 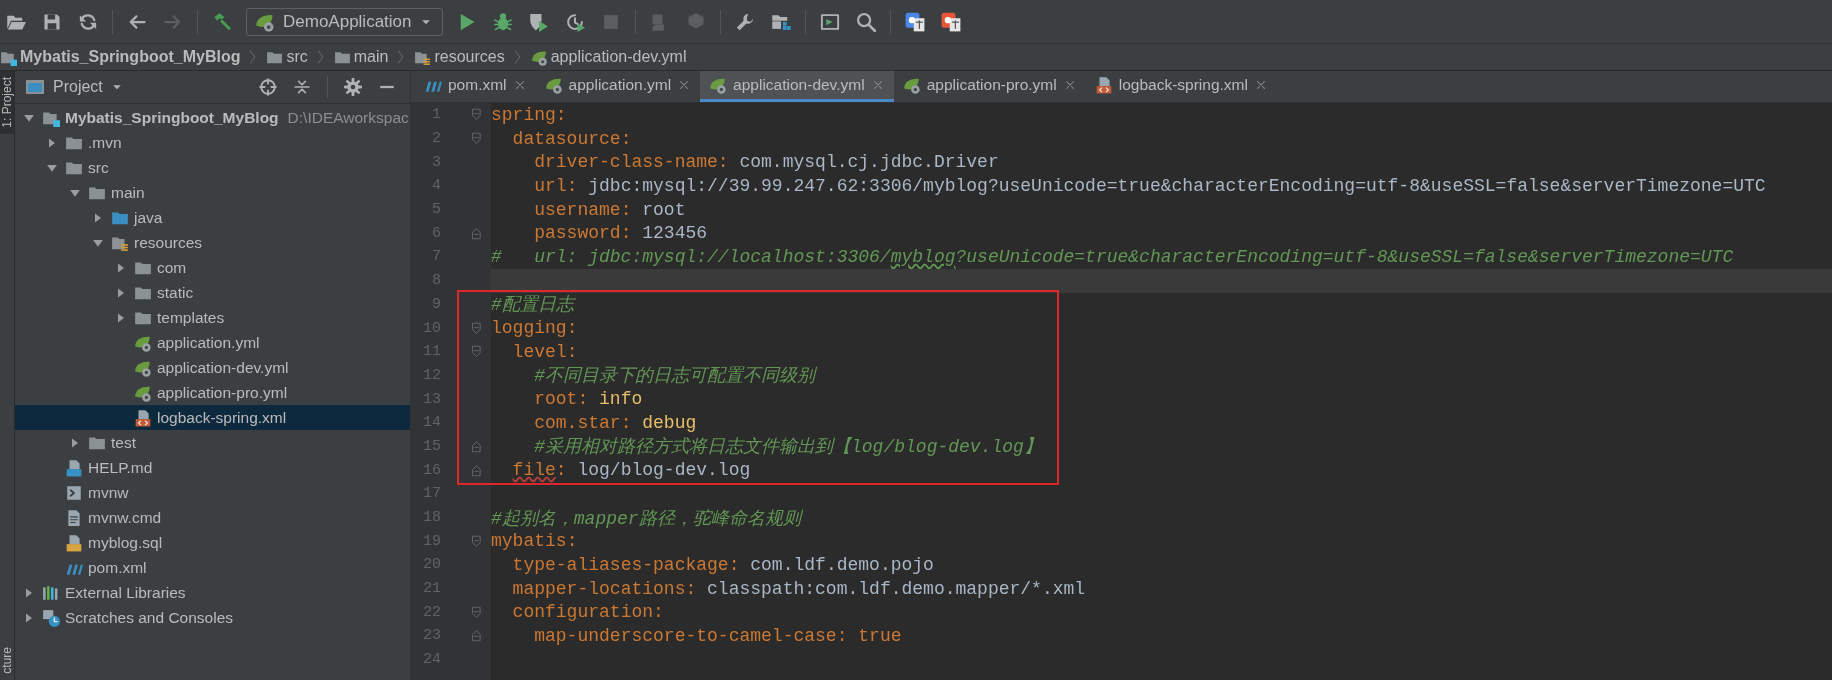 I want to click on tree-item: application.yml, so click(x=212, y=342).